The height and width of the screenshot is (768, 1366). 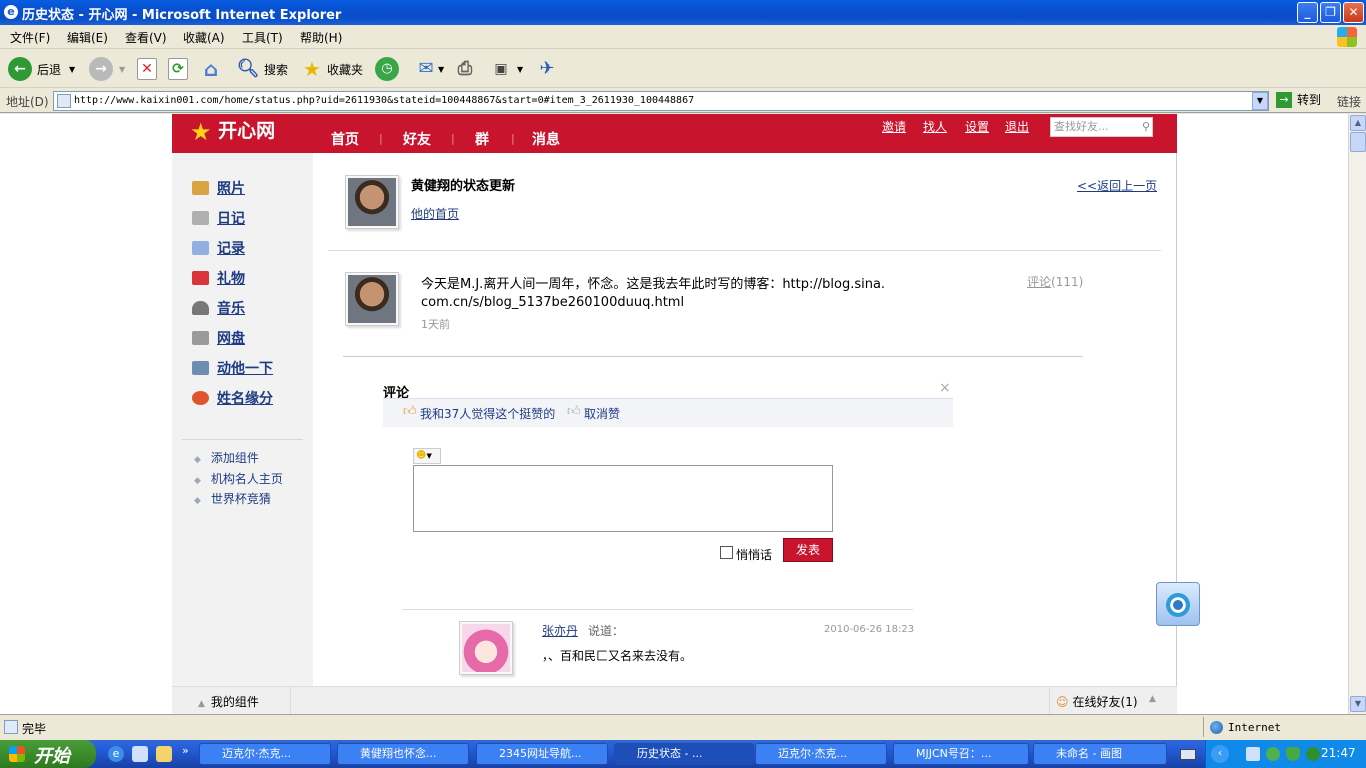 I want to click on mail-button: ✉ ▼, so click(x=429, y=69).